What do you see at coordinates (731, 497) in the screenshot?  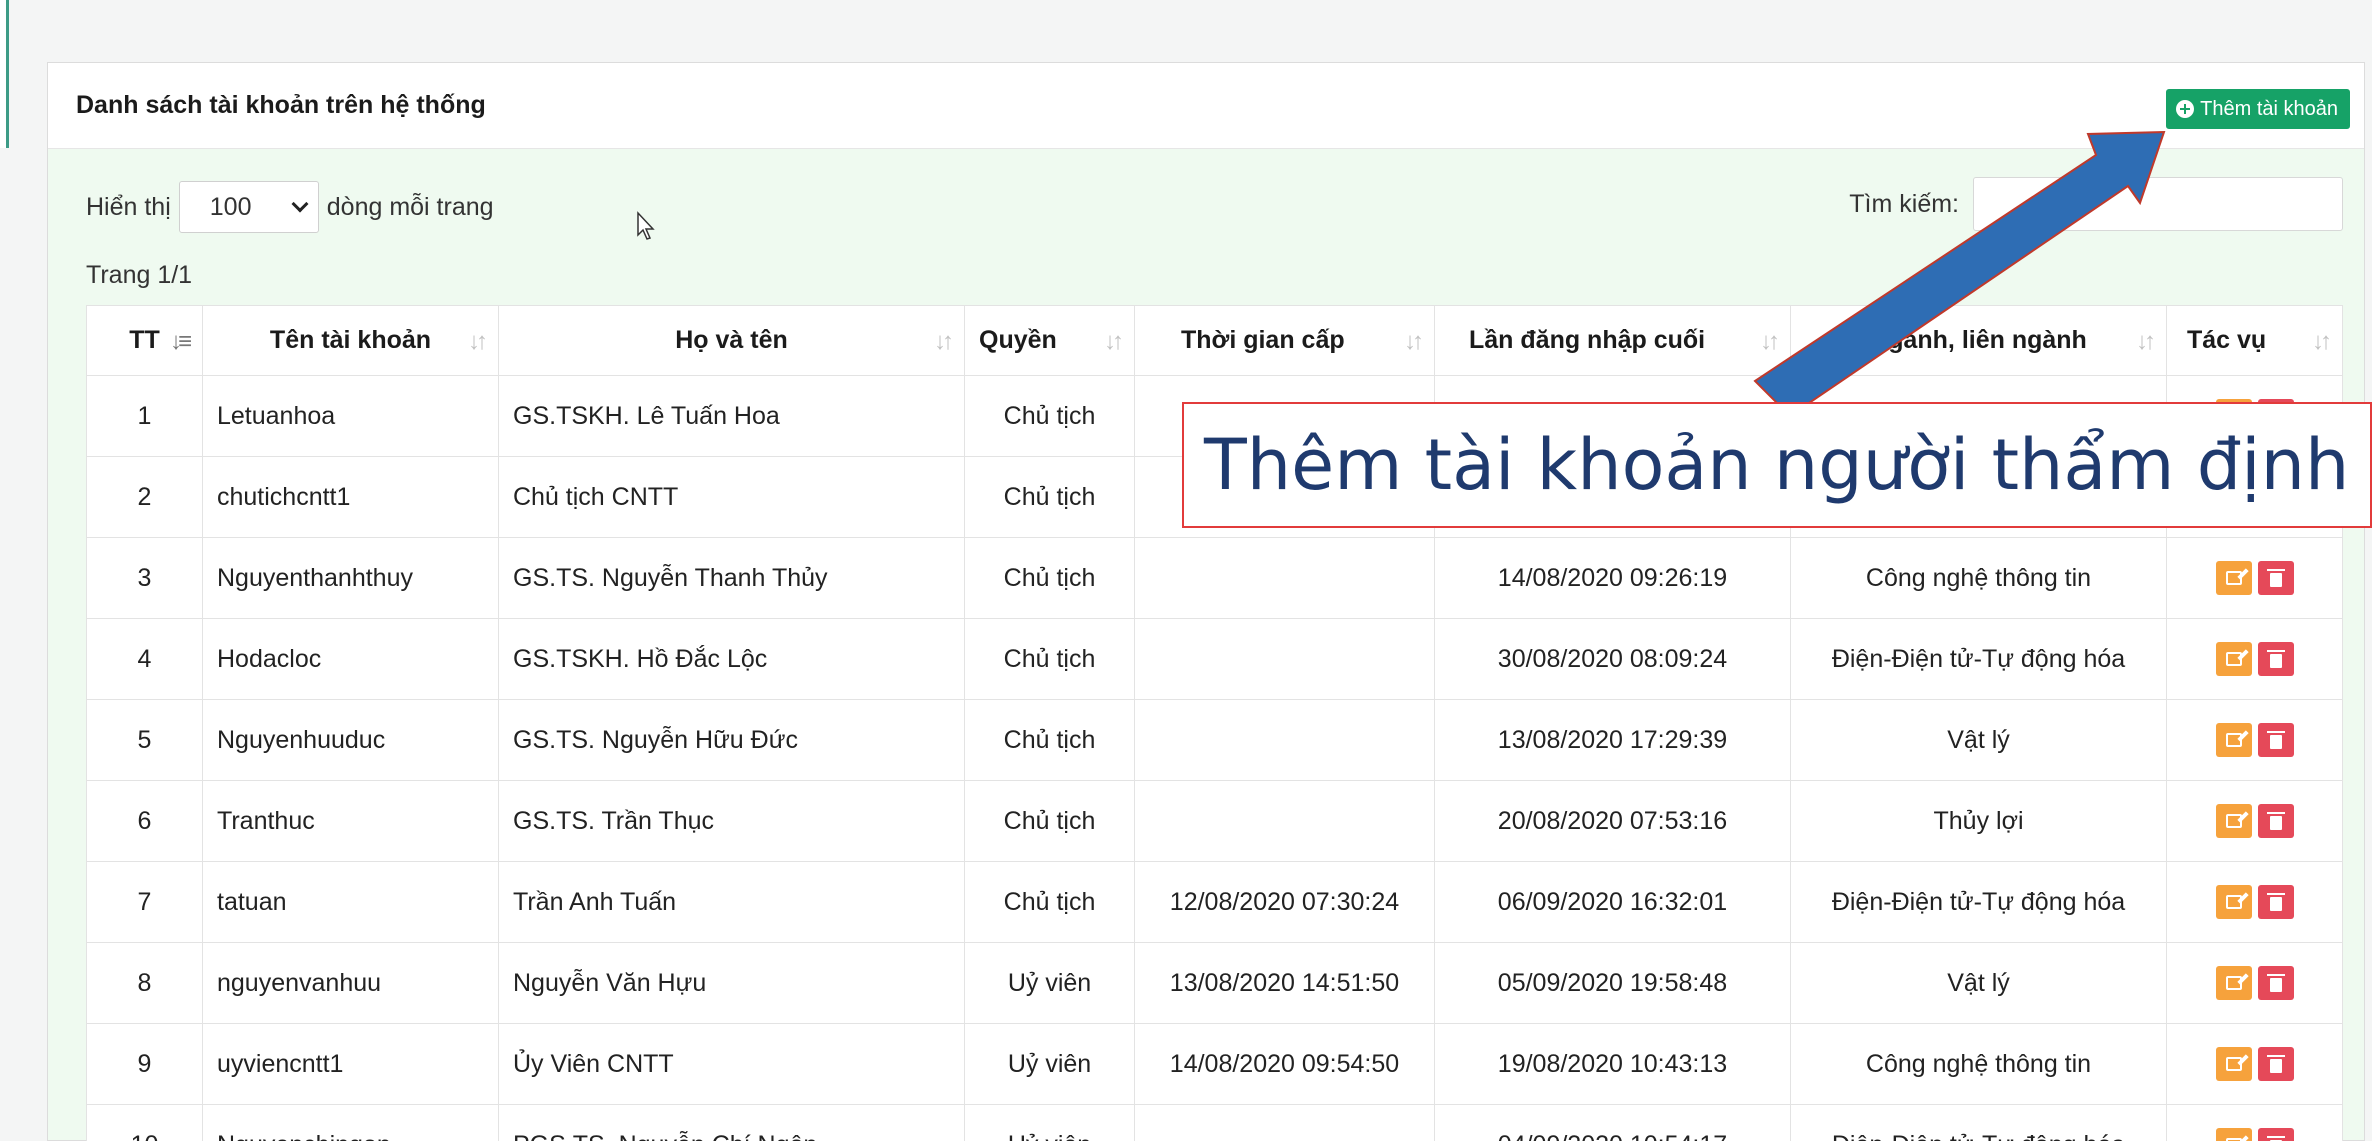 I see `table-cell: Chủ tịch CNTT` at bounding box center [731, 497].